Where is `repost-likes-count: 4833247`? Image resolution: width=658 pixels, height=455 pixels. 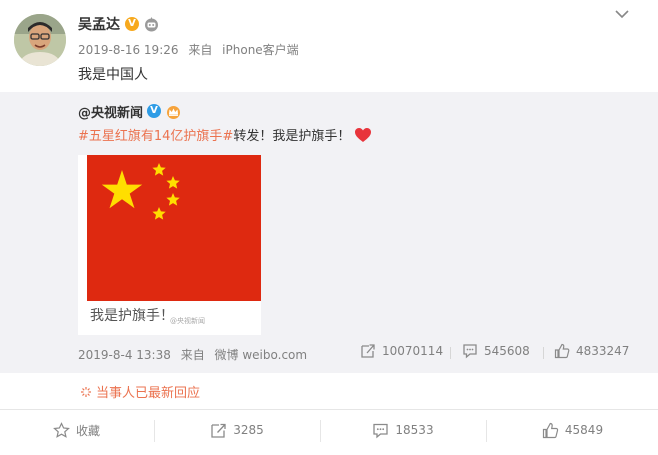
repost-likes-count: 4833247 is located at coordinates (603, 351).